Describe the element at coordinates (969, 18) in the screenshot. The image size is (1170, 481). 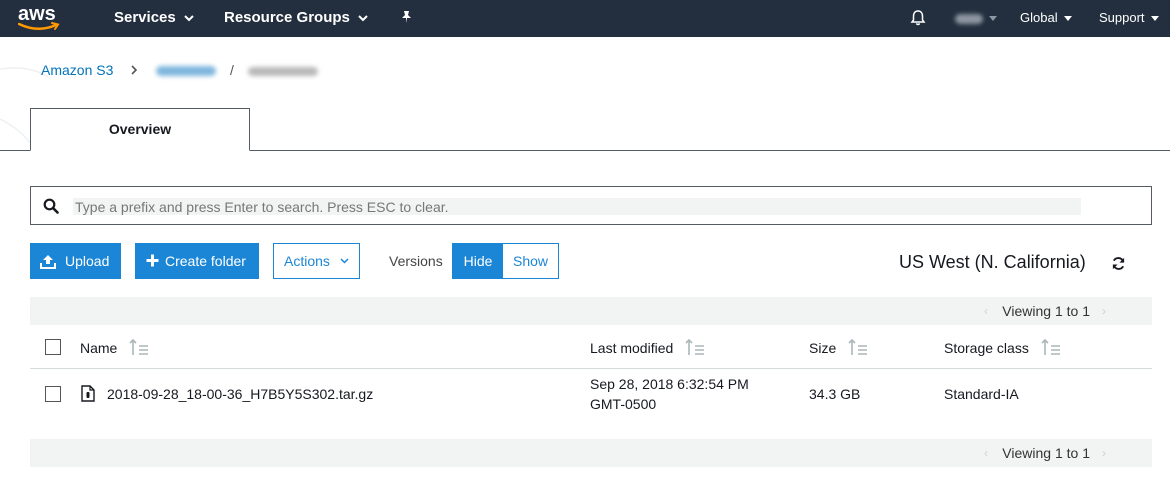
I see `account-name-redacted` at that location.